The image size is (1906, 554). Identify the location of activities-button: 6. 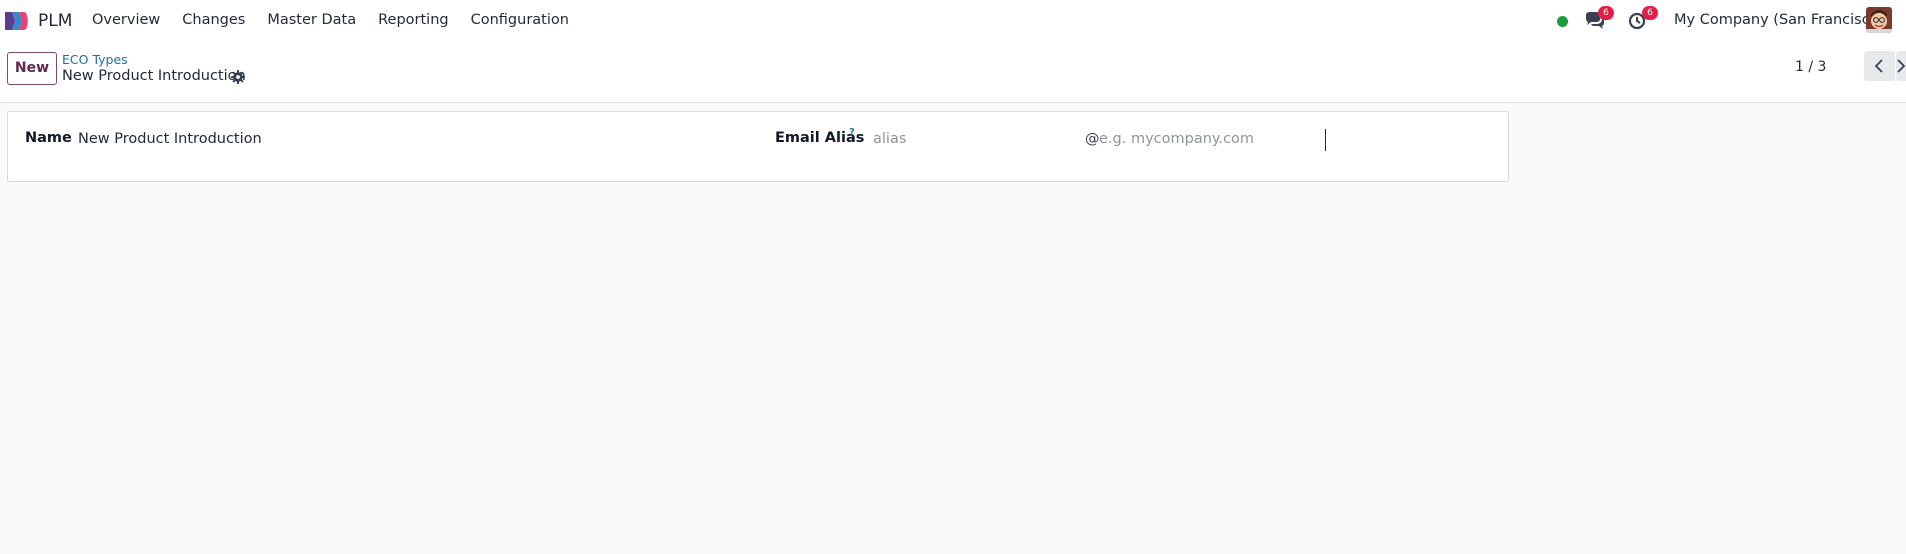
(1643, 18).